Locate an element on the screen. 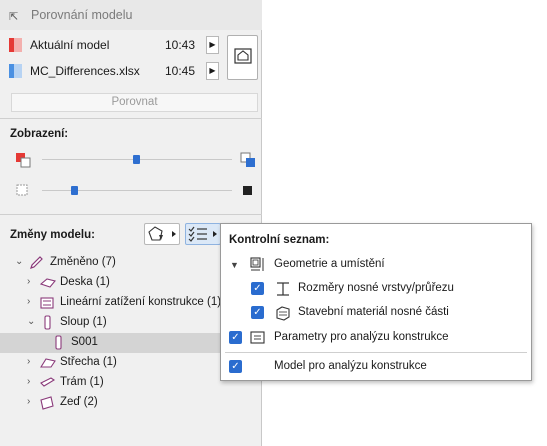  tree-label: Střecha (1) is located at coordinates (88, 362).